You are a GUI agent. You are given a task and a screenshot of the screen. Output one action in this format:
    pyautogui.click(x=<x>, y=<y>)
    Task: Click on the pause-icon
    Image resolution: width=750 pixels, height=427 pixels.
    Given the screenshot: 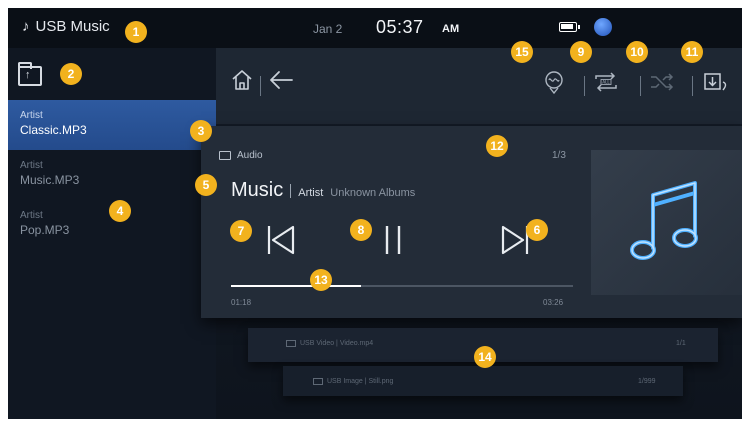 What is the action you would take?
    pyautogui.click(x=393, y=240)
    